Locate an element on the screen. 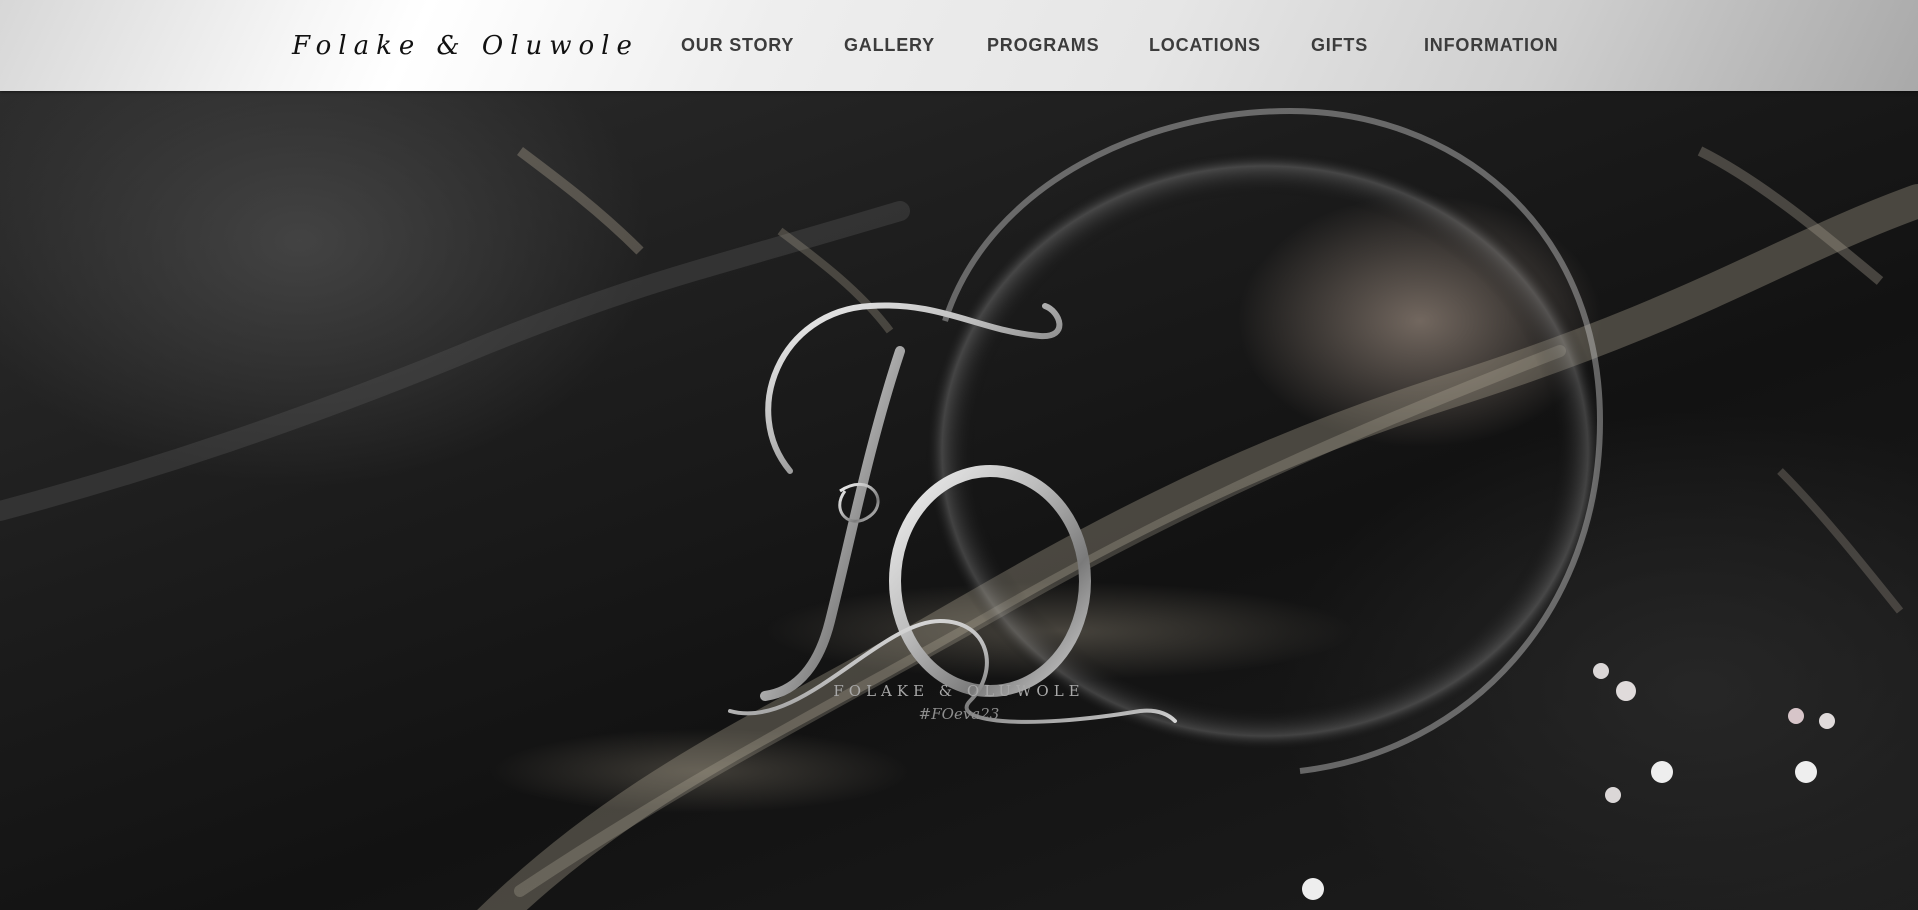  nav-item-information: INFORMATION is located at coordinates (1491, 45).